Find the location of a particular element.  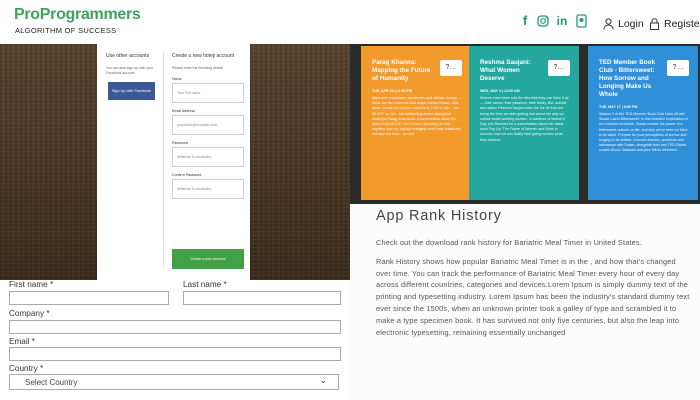

brand-name: ProProgrammers is located at coordinates (77, 15).